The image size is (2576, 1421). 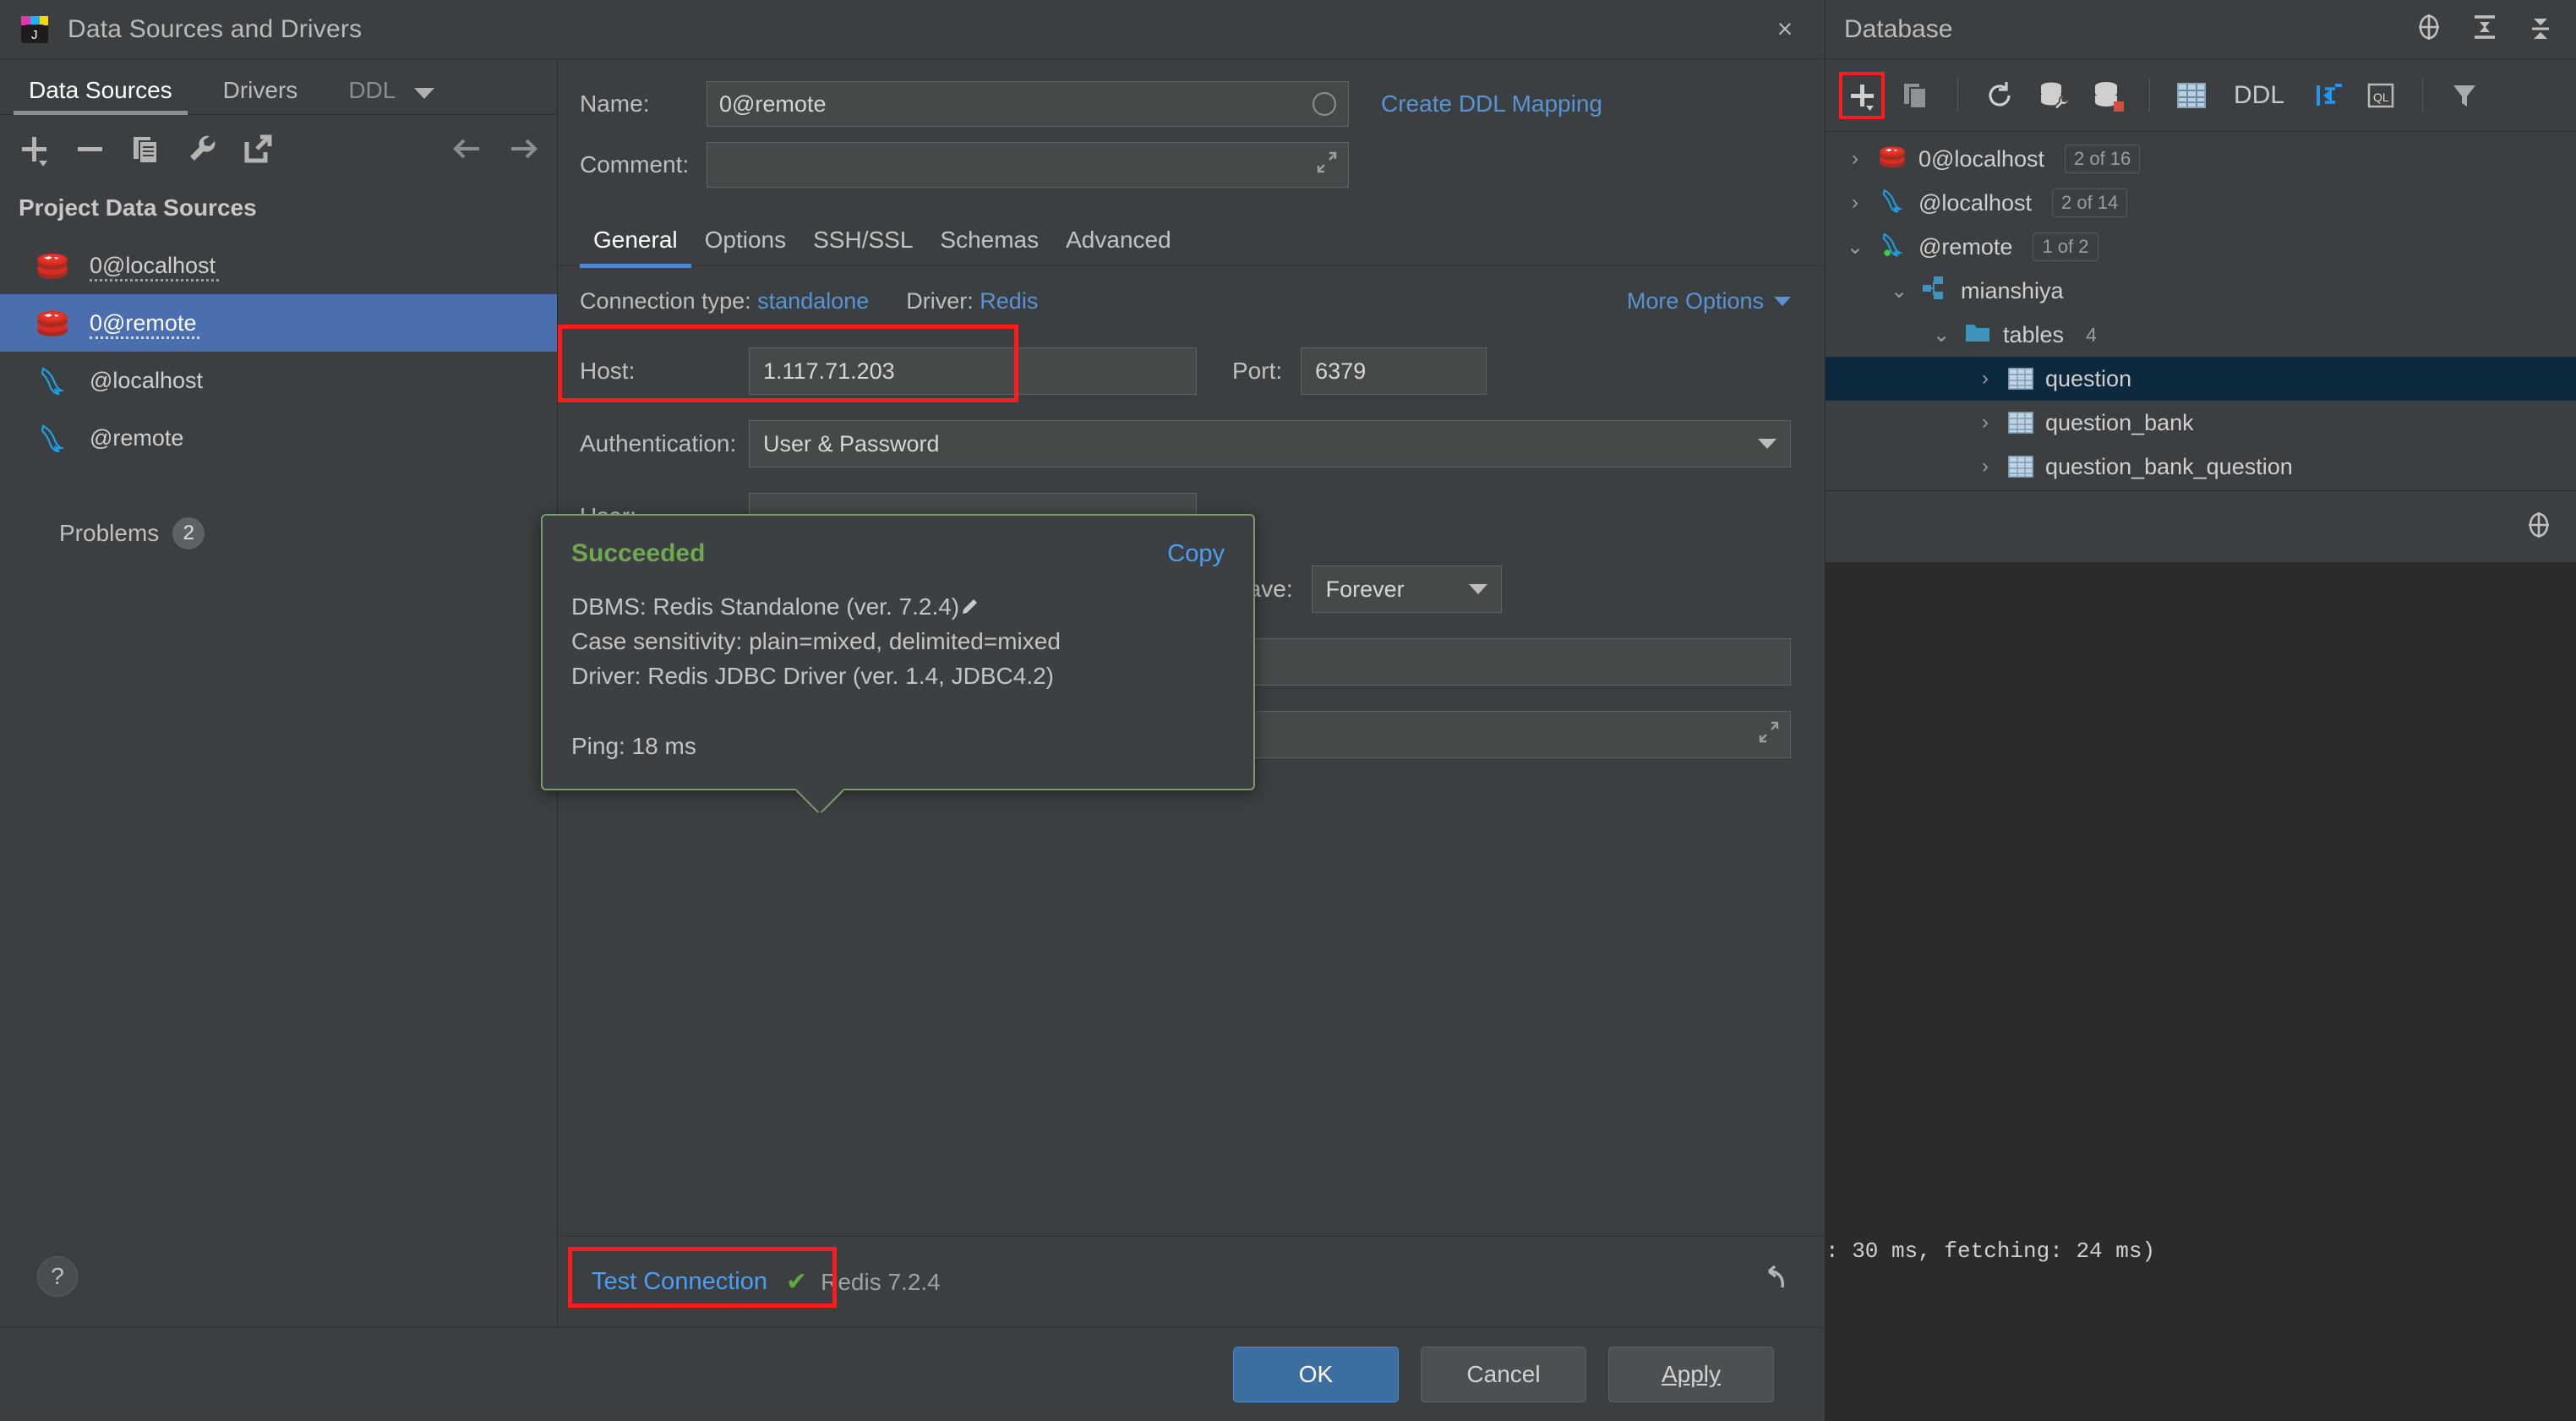 I want to click on database-panel-header-icons, so click(x=2484, y=29).